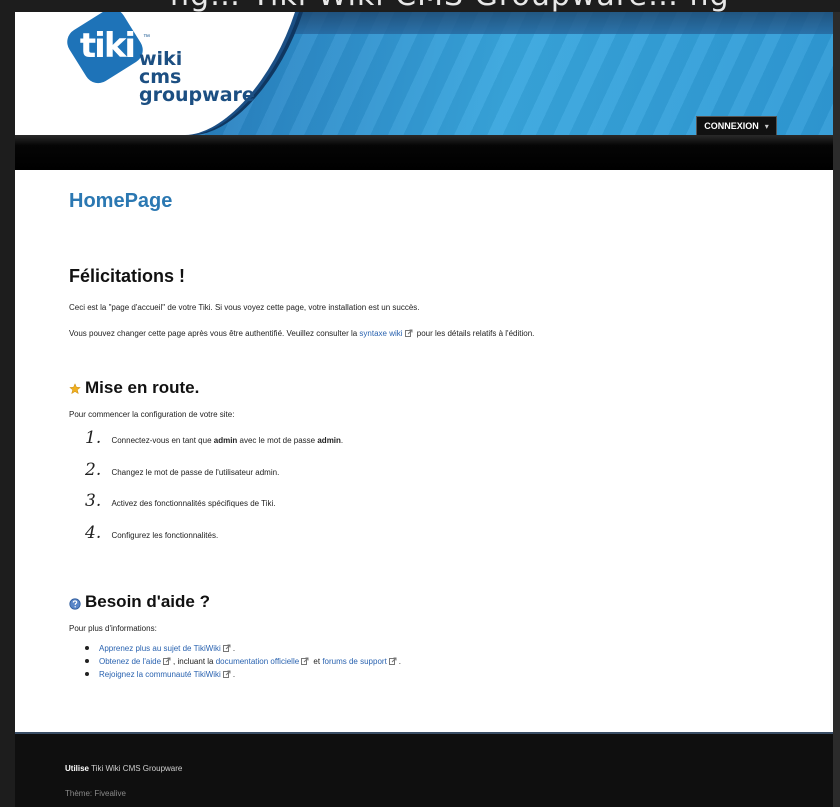 The width and height of the screenshot is (840, 807). What do you see at coordinates (113, 628) in the screenshot?
I see `help-intro: Pour plus d'informations:` at bounding box center [113, 628].